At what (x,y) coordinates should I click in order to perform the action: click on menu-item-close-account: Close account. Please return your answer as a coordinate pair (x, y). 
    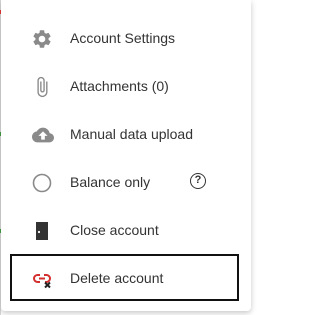
    Looking at the image, I should click on (126, 230).